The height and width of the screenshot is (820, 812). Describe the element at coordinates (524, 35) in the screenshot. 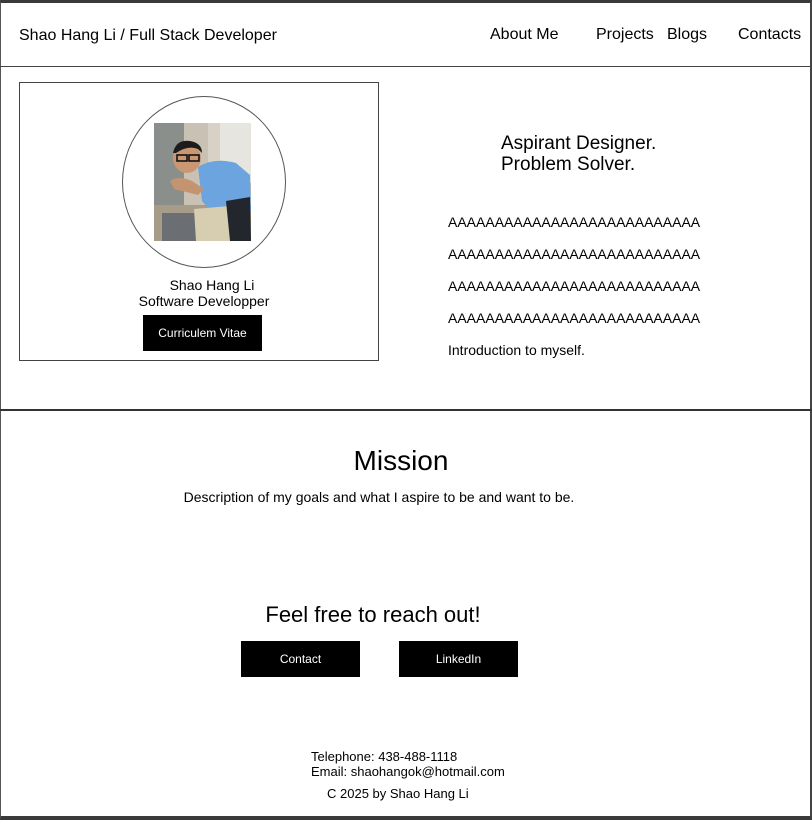

I see `nav-about-me: About Me` at that location.